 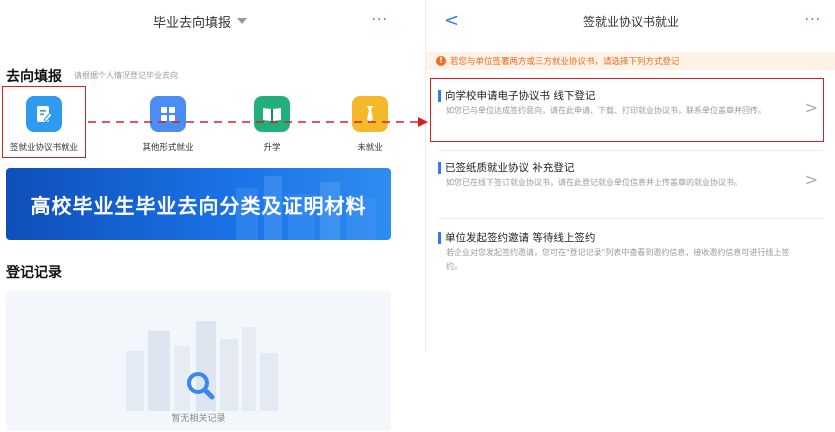 I want to click on banner-text: 高校毕业生毕业去向分类及证明材料, so click(x=198, y=205).